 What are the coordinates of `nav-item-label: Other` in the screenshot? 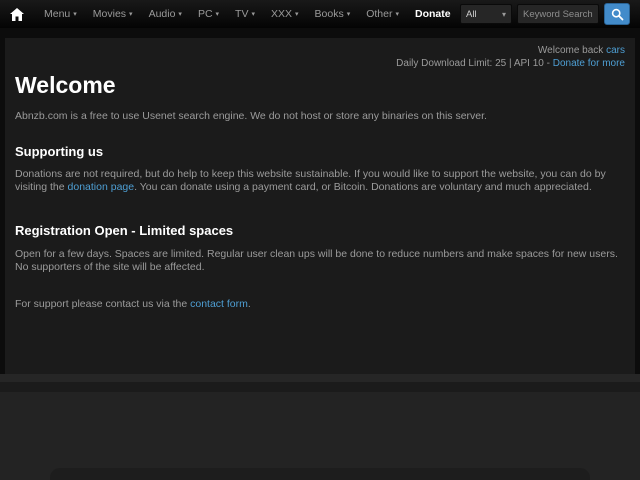 It's located at (379, 14).